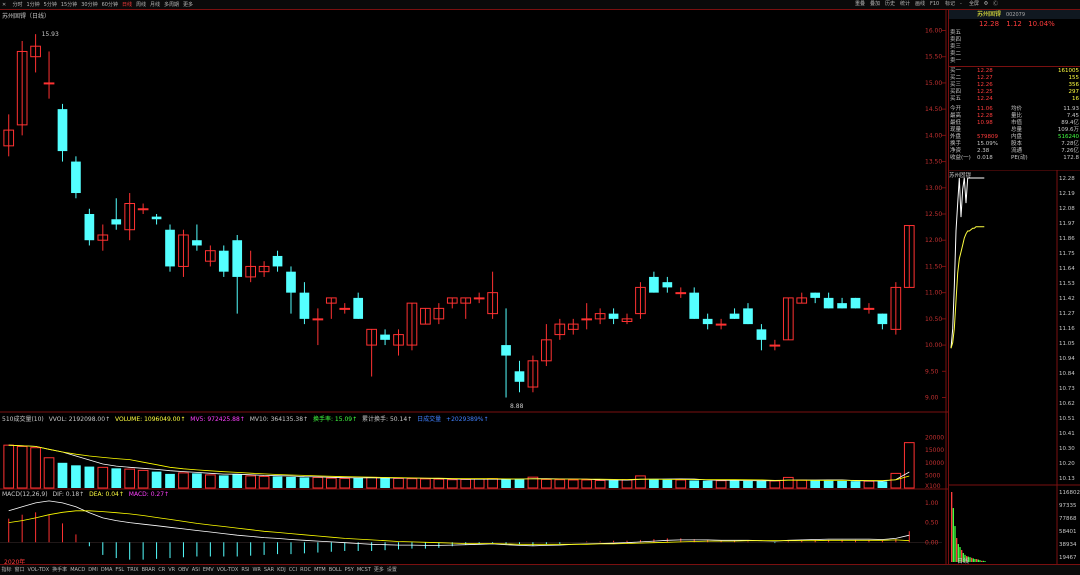 The width and height of the screenshot is (1080, 575). I want to click on buy-volume: 155, so click(1074, 78).